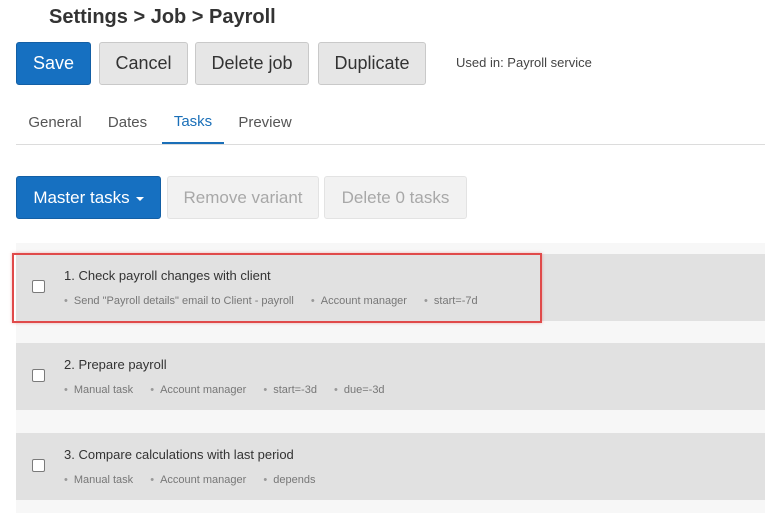 The width and height of the screenshot is (765, 513). I want to click on master-tasks-label: Master tasks, so click(81, 197).